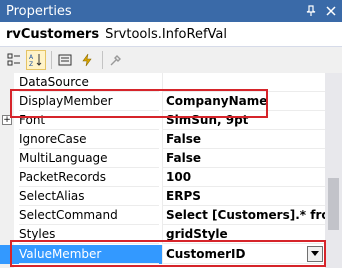  I want to click on property-row-multilanguage: MultiLanguage False, so click(162, 158).